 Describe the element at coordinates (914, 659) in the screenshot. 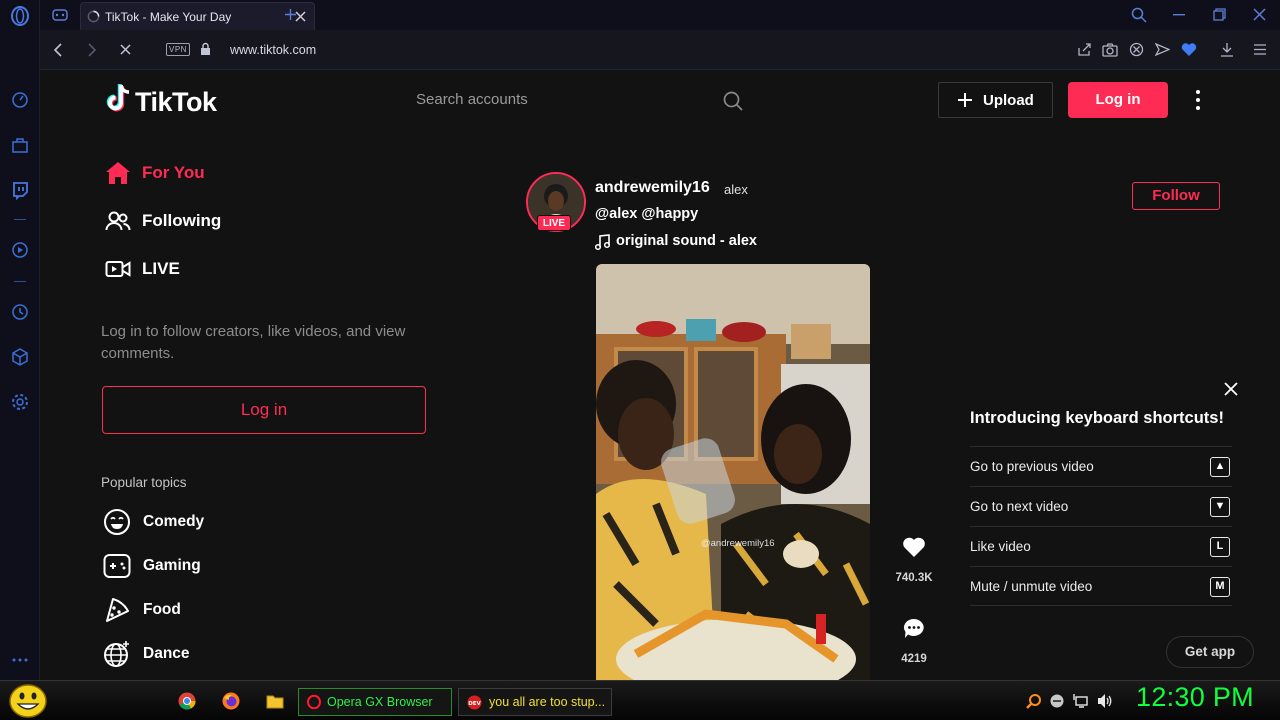

I see `comment-count: 4219` at that location.